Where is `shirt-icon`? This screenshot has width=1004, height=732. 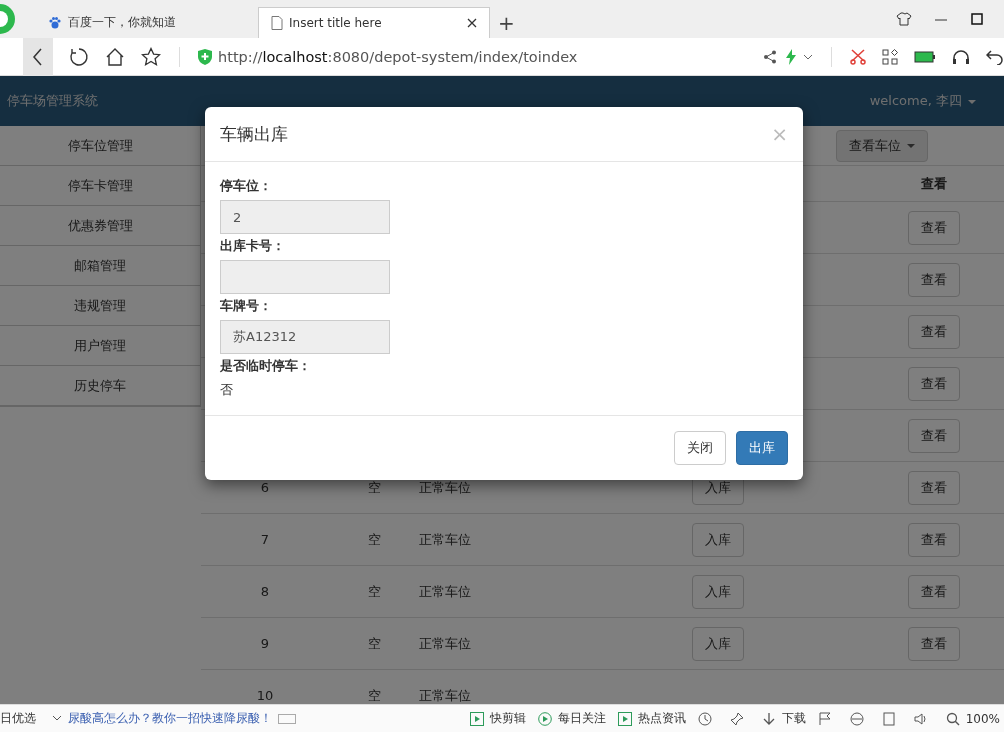
shirt-icon is located at coordinates (904, 19).